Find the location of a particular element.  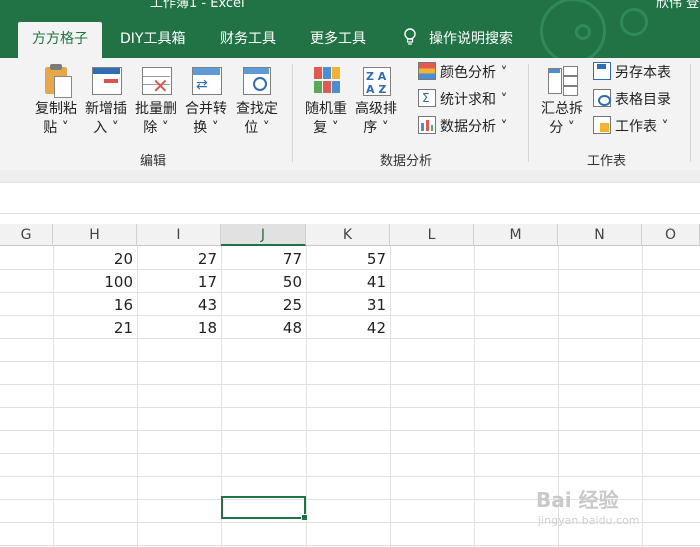

random-repeat-label: 随机重 复 ˅ is located at coordinates (326, 118).